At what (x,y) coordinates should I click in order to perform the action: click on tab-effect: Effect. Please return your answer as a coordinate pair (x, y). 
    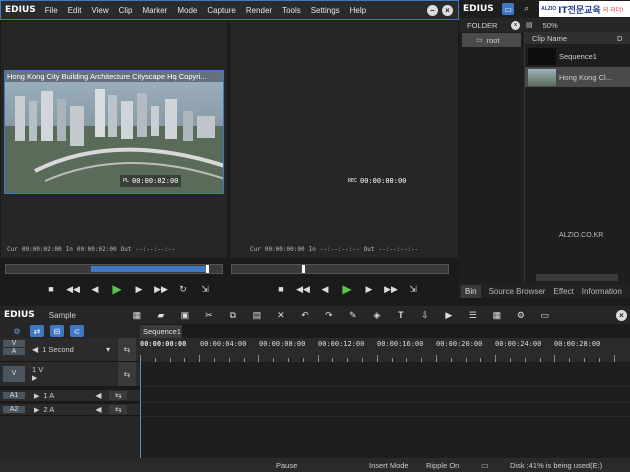
    Looking at the image, I should click on (563, 291).